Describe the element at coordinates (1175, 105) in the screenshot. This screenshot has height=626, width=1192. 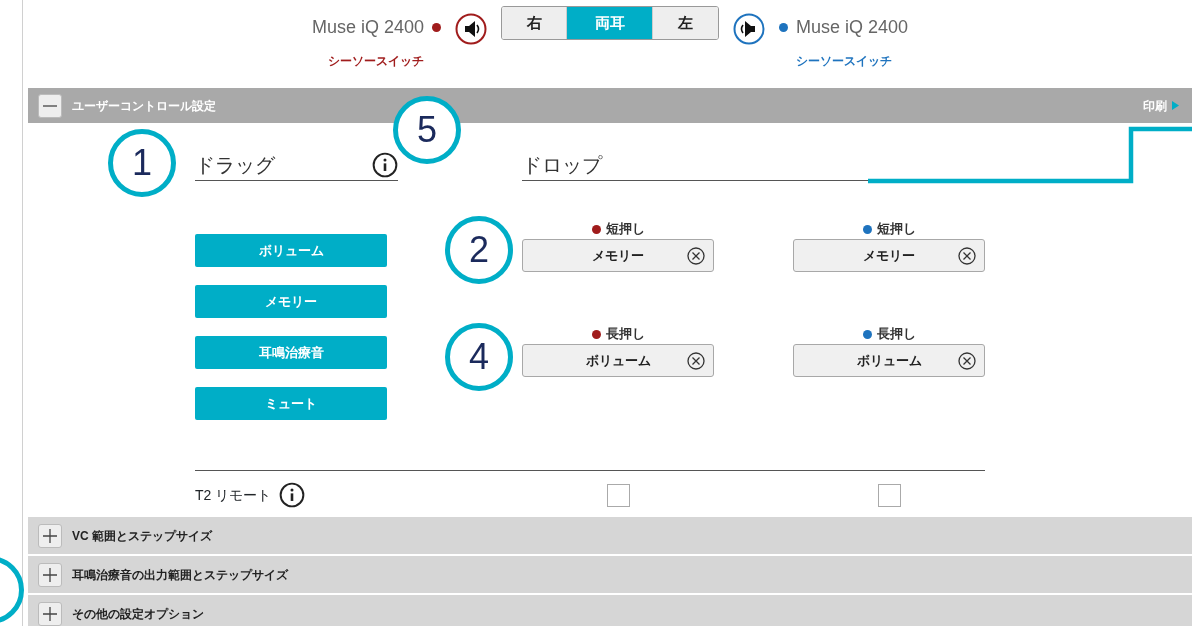
I see `play-icon` at that location.